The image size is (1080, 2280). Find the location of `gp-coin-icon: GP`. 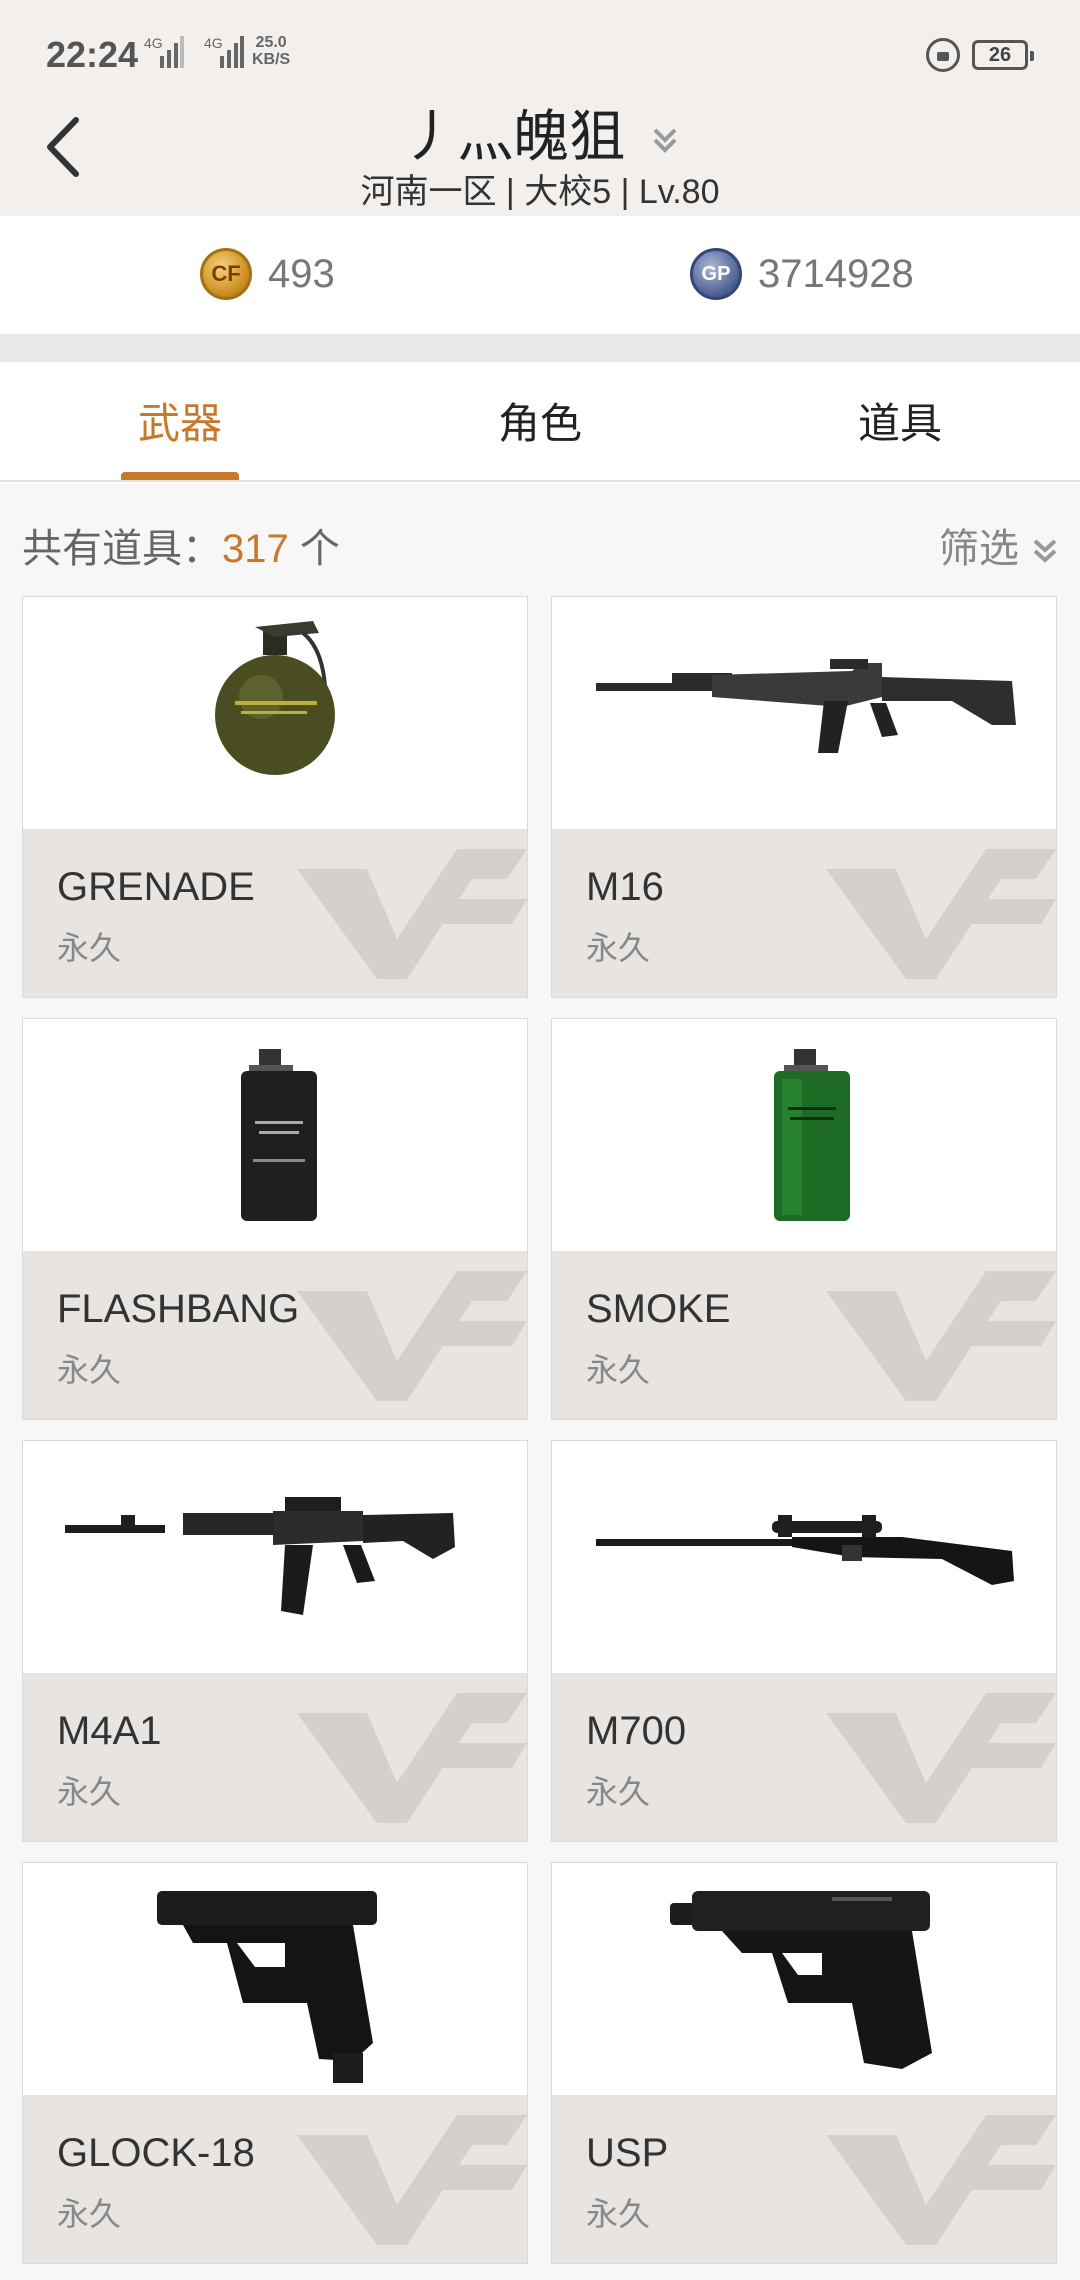

gp-coin-icon: GP is located at coordinates (716, 274).